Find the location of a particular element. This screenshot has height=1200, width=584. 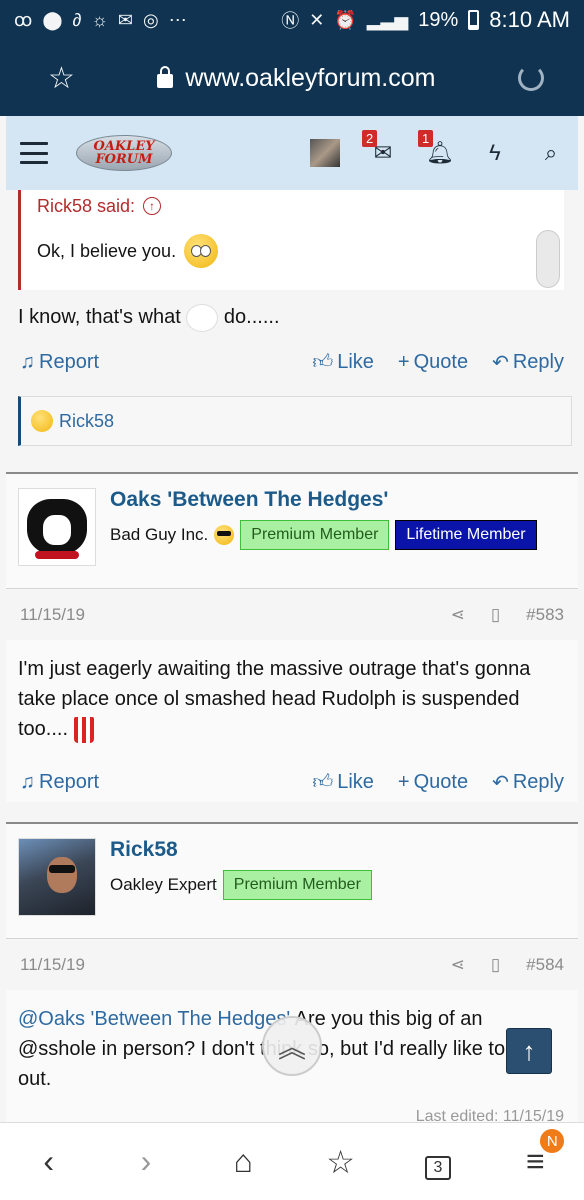

home-button: ⌂ is located at coordinates (243, 1161).